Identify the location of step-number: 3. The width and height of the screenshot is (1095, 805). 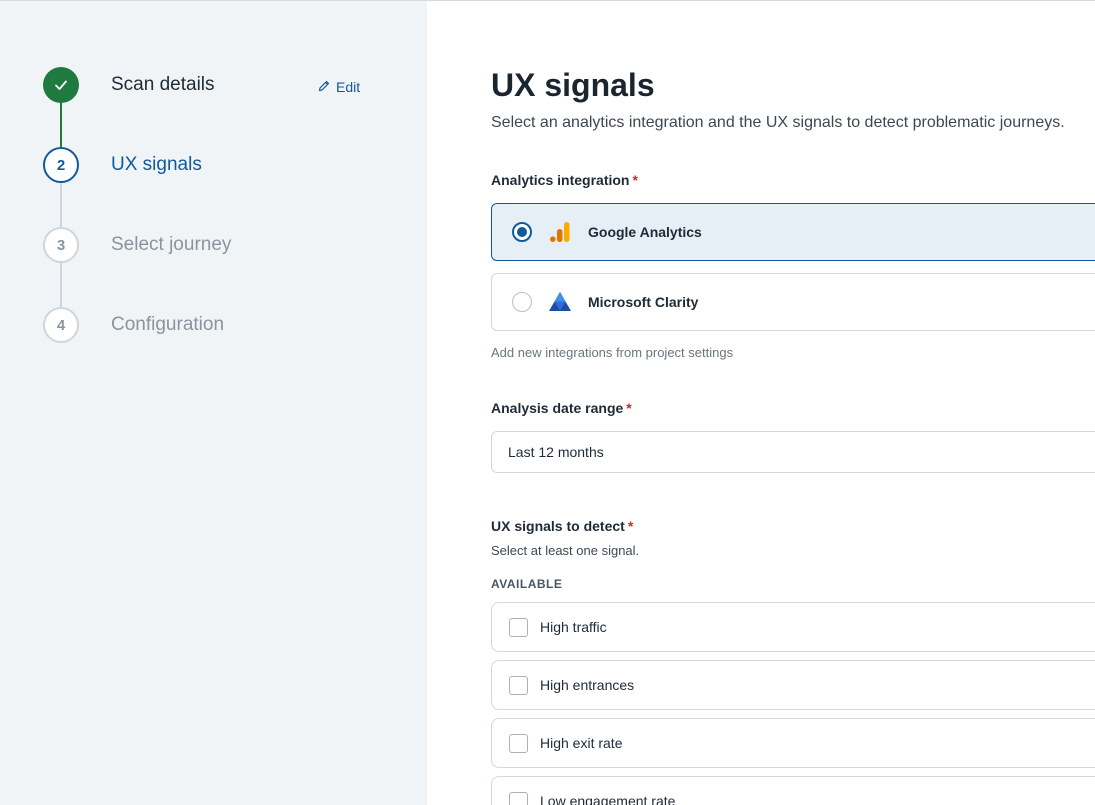
(61, 245).